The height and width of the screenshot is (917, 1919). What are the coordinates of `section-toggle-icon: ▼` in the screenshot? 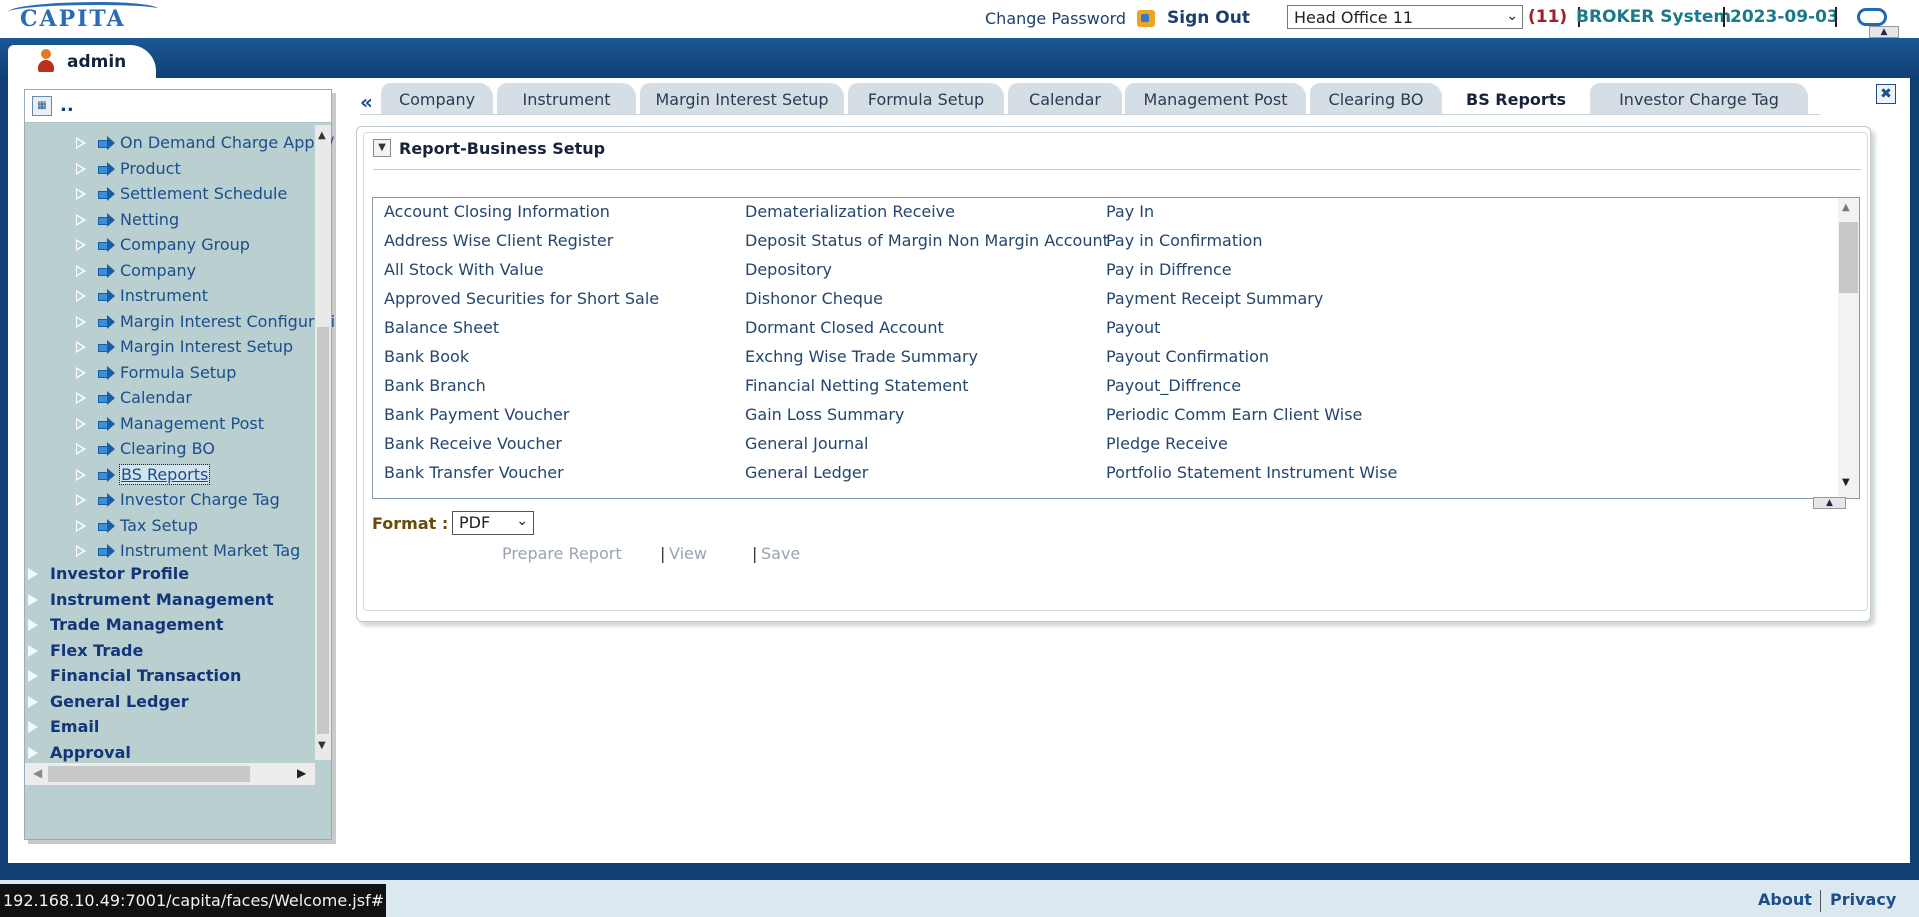 It's located at (382, 148).